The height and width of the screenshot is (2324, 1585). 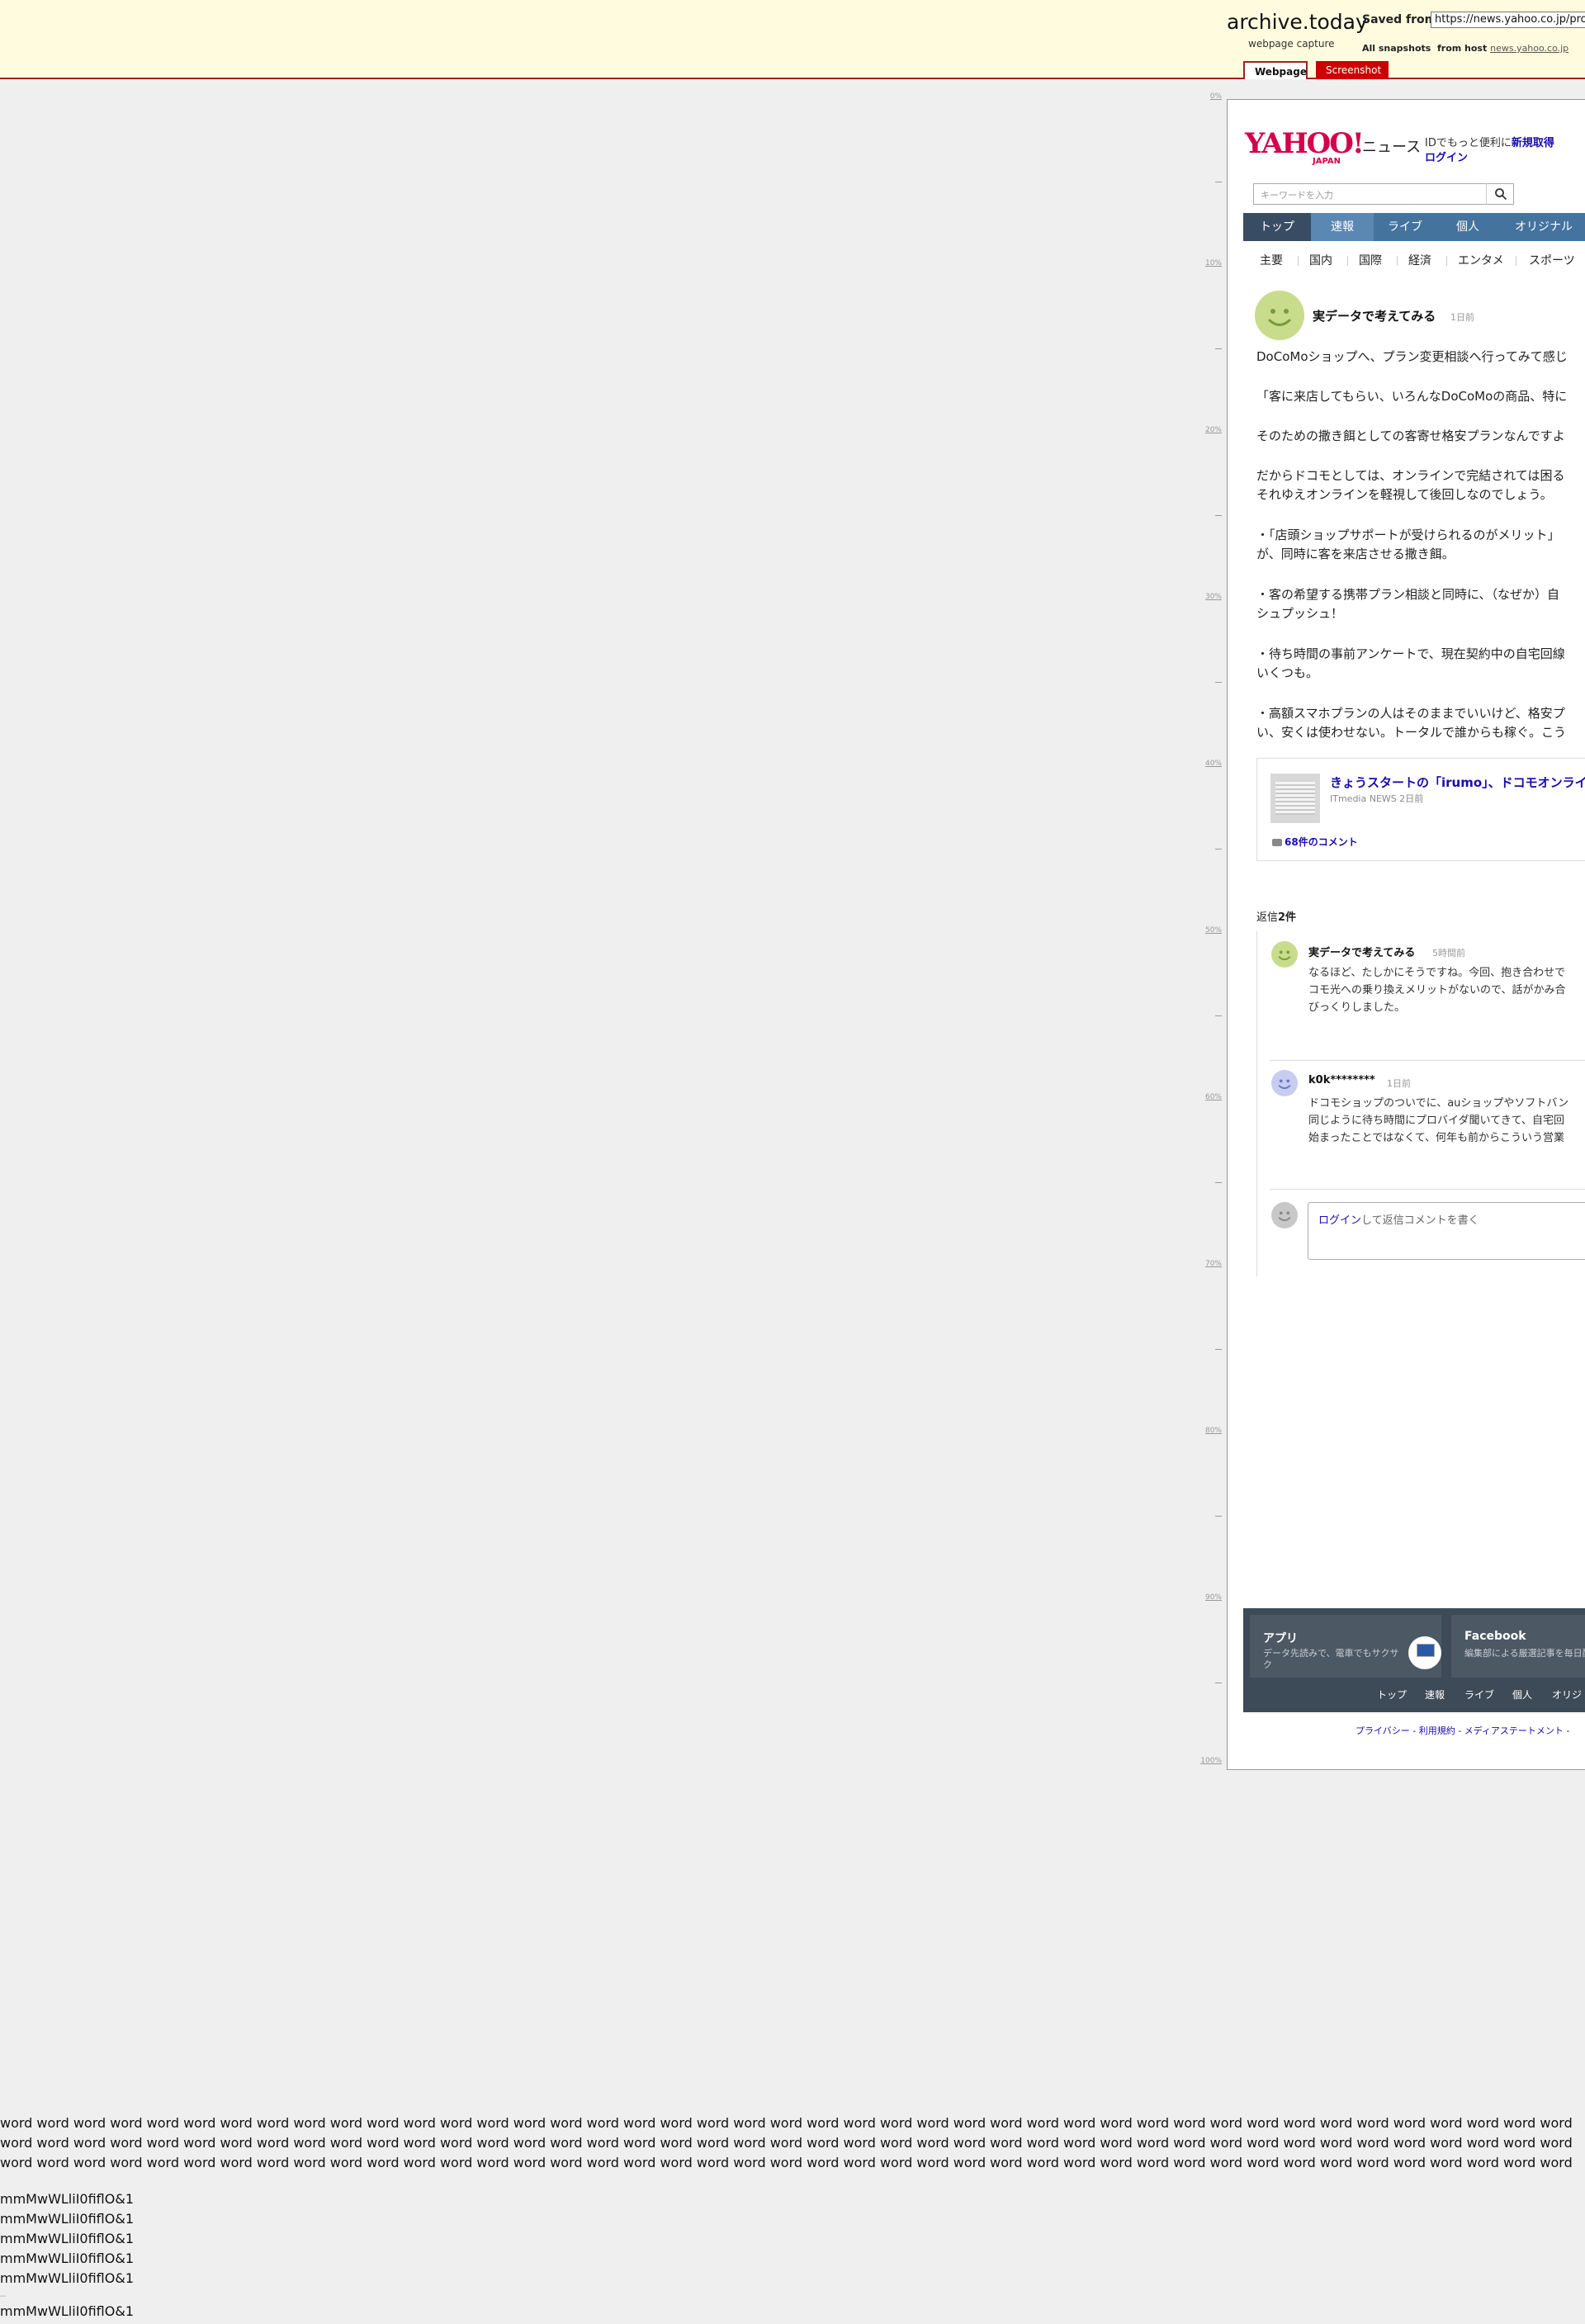 I want to click on from-host-label: from host, so click(x=1462, y=49).